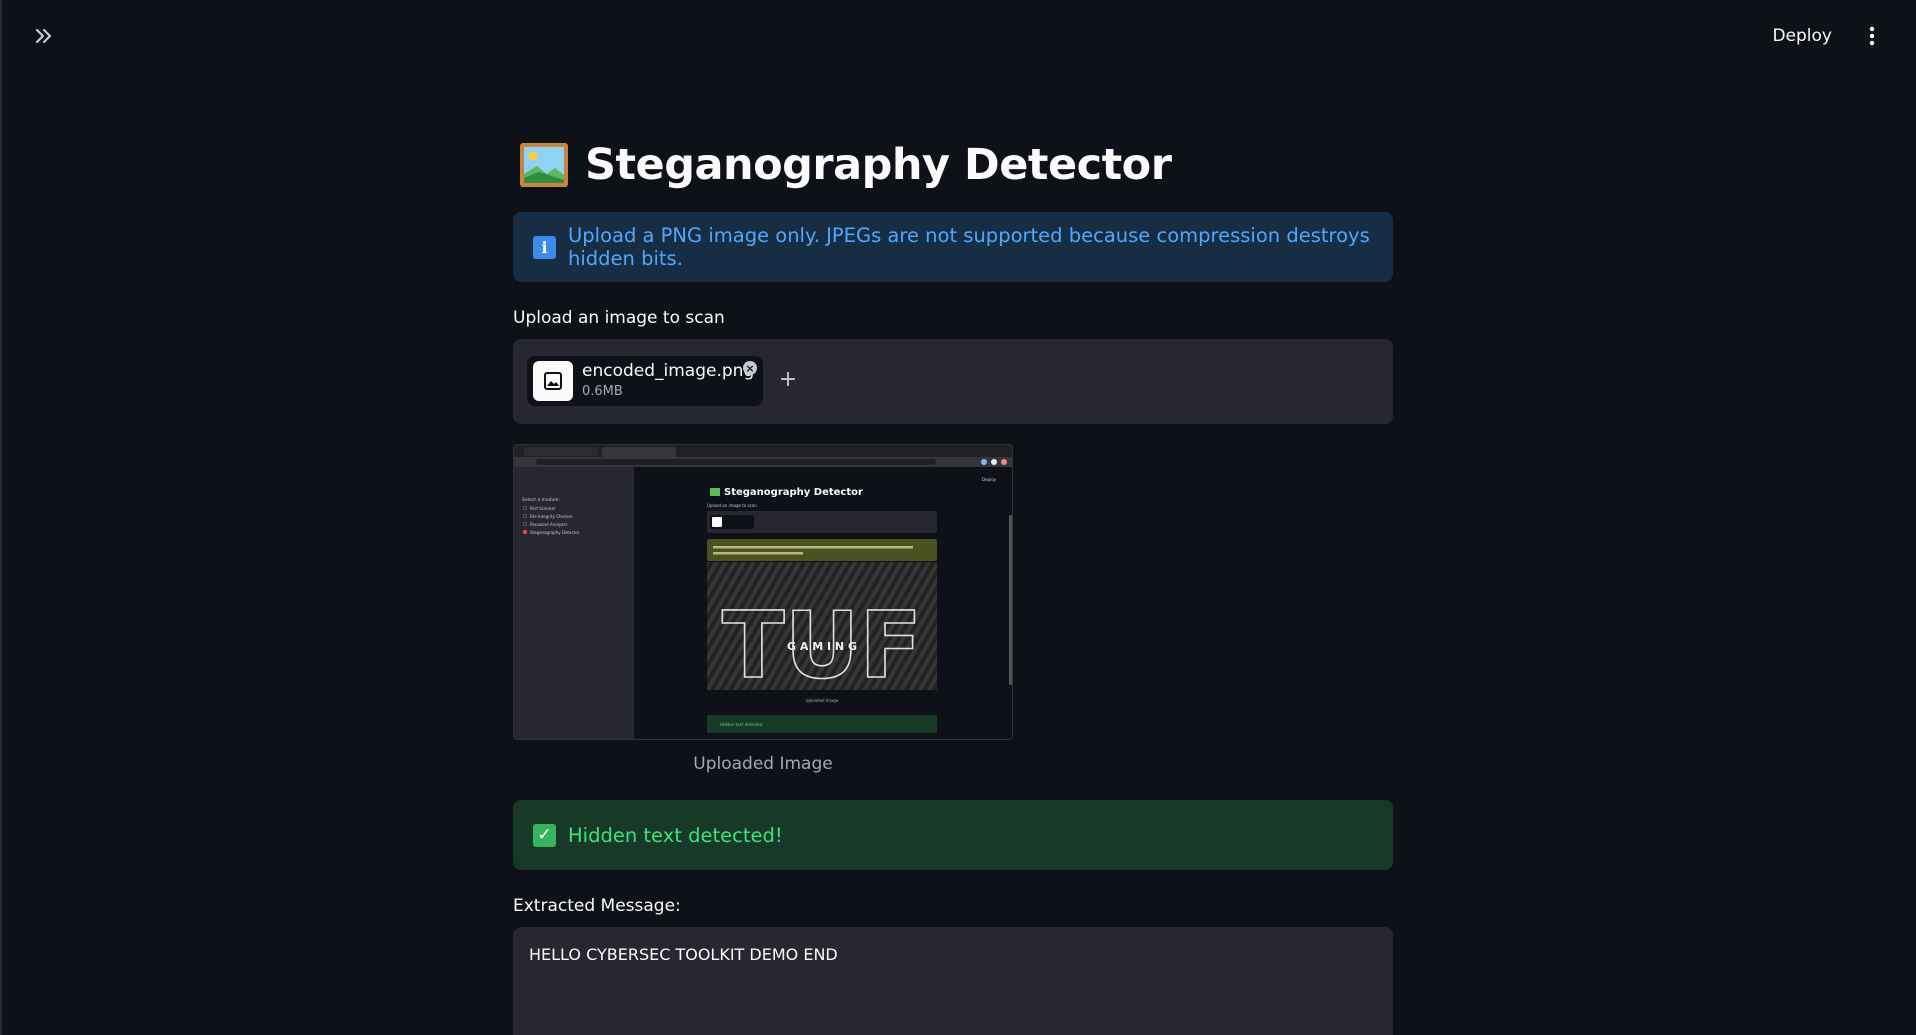 The image size is (1916, 1035). Describe the element at coordinates (953, 381) in the screenshot. I see `file-uploader: encoded_image.png 0.6MB × +` at that location.